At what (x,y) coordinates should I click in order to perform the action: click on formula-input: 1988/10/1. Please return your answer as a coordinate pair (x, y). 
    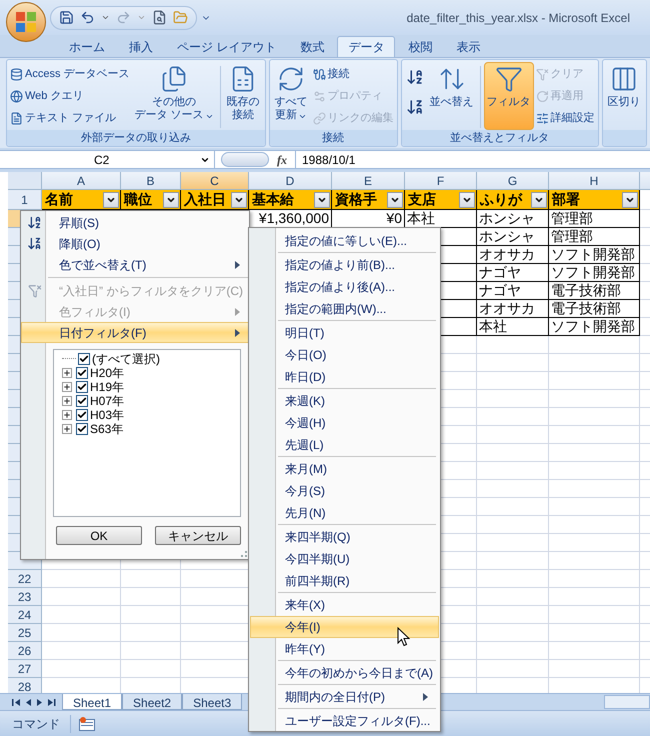
    Looking at the image, I should click on (329, 159).